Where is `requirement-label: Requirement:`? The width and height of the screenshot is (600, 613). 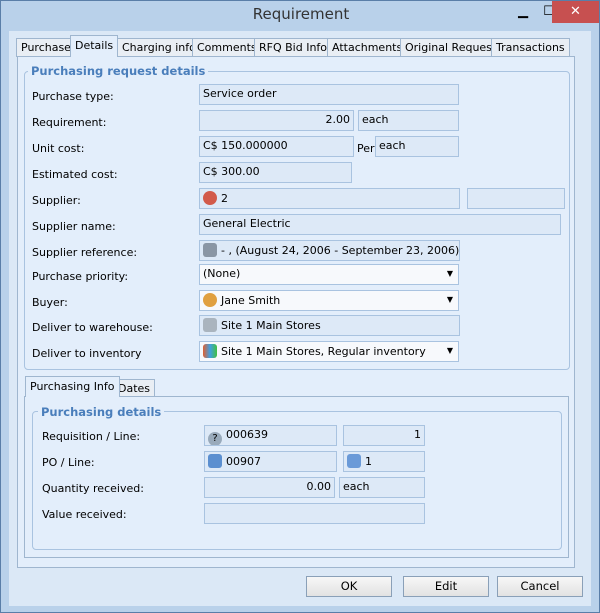 requirement-label: Requirement: is located at coordinates (69, 122).